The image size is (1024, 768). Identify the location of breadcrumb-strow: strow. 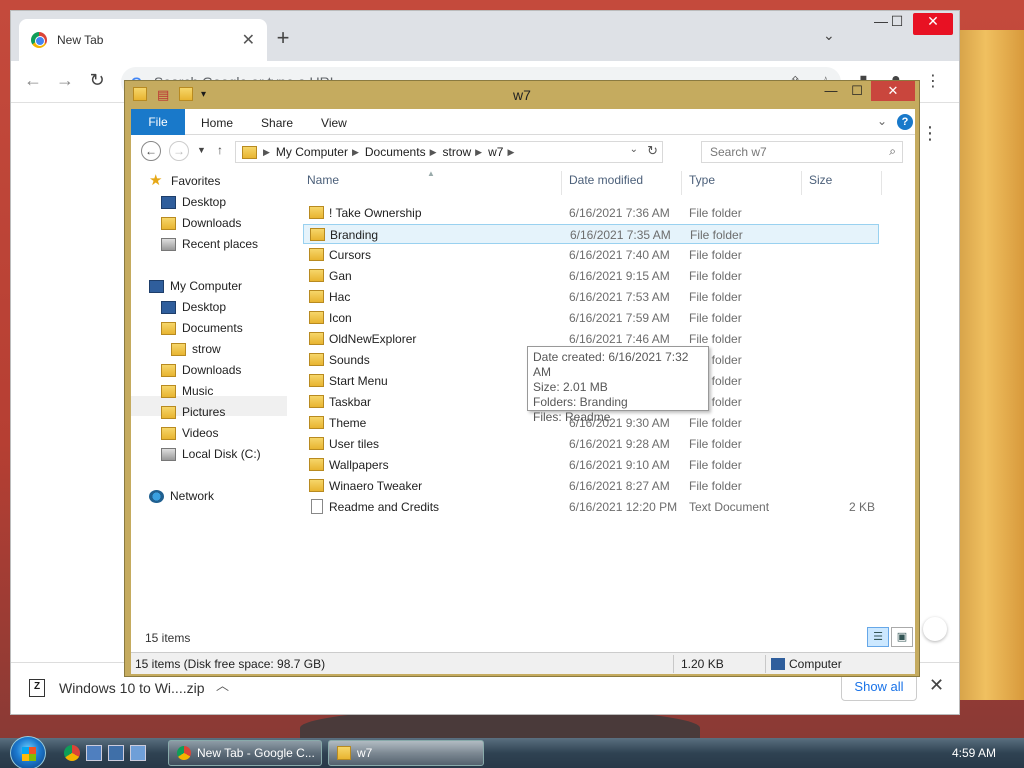
(457, 152).